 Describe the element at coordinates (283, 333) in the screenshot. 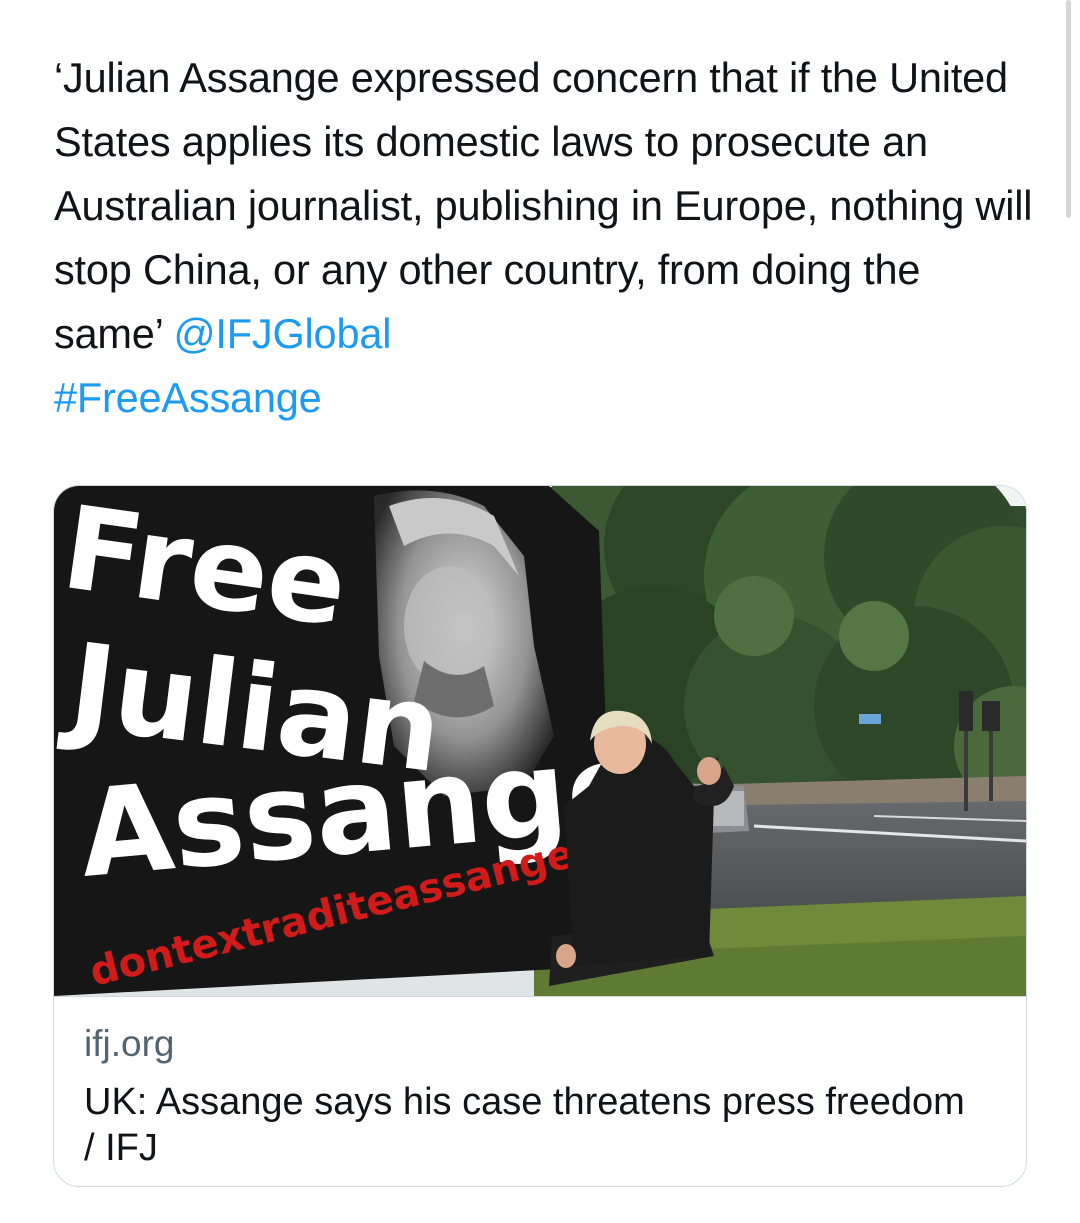

I see `mention-link-ifjglobal: @IFJGlobal` at that location.